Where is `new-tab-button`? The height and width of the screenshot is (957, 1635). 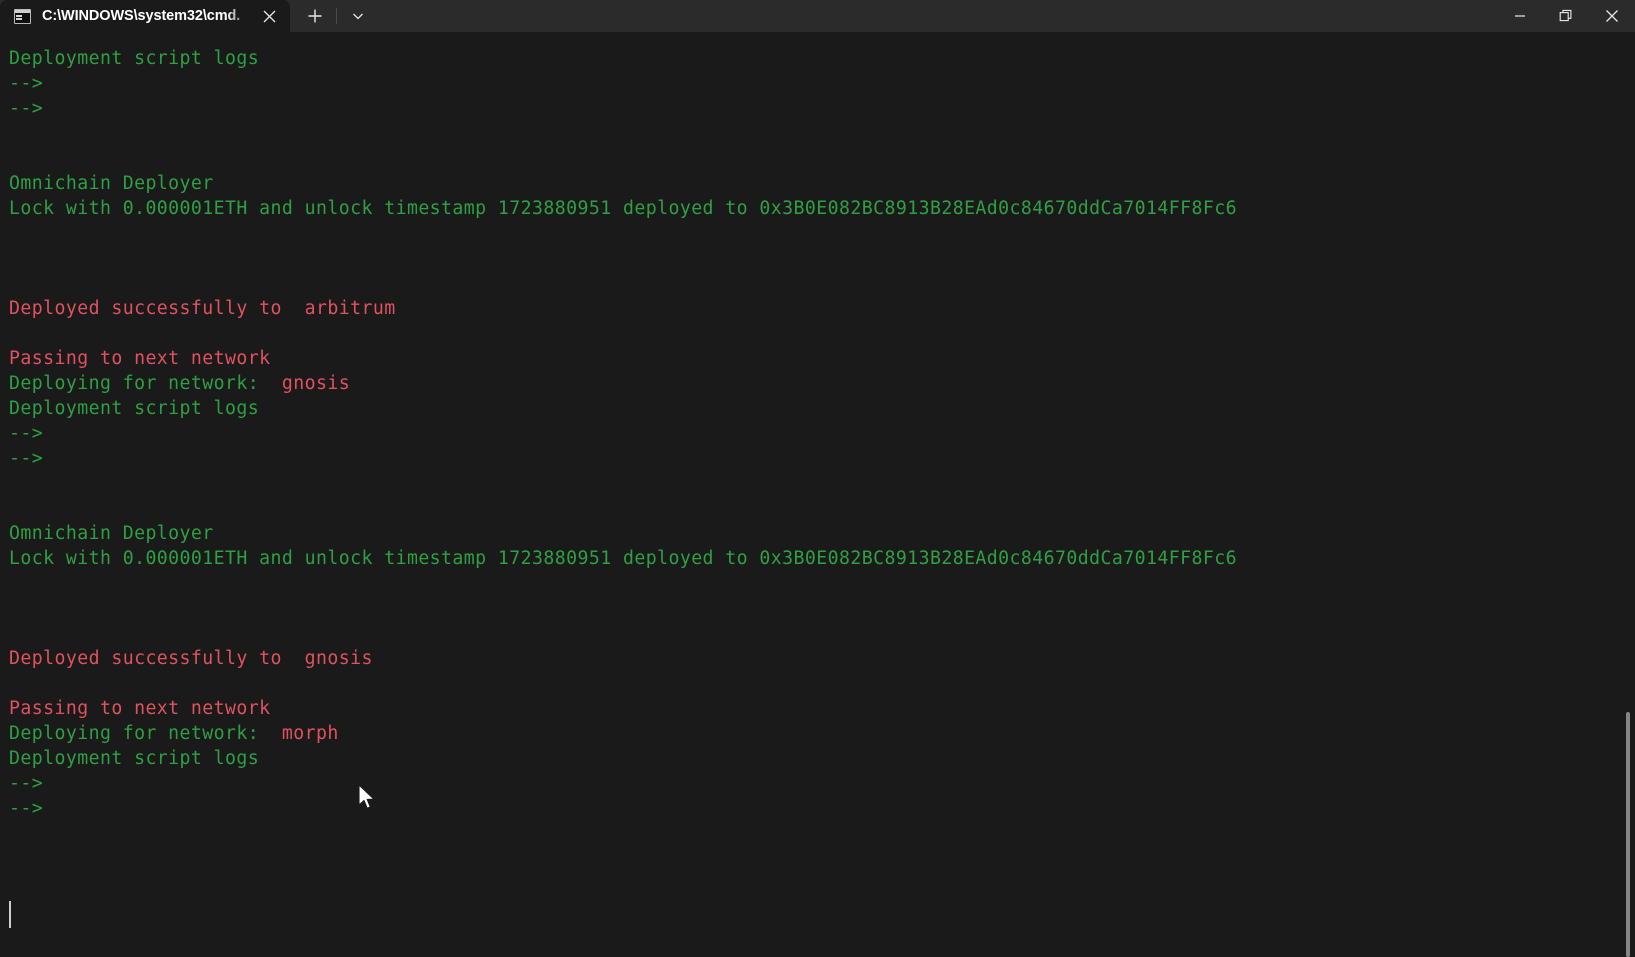
new-tab-button is located at coordinates (315, 16).